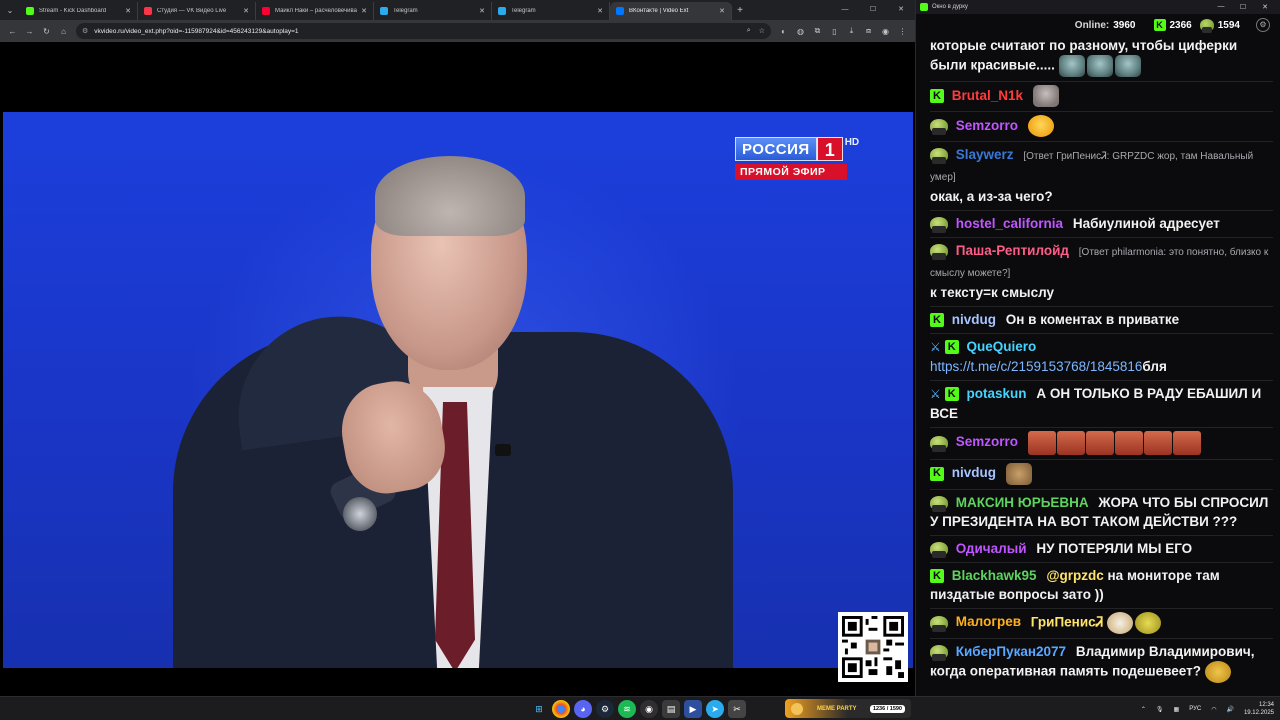  Describe the element at coordinates (1067, 621) in the screenshot. I see `message-mention: ГриПенисᏘ` at that location.